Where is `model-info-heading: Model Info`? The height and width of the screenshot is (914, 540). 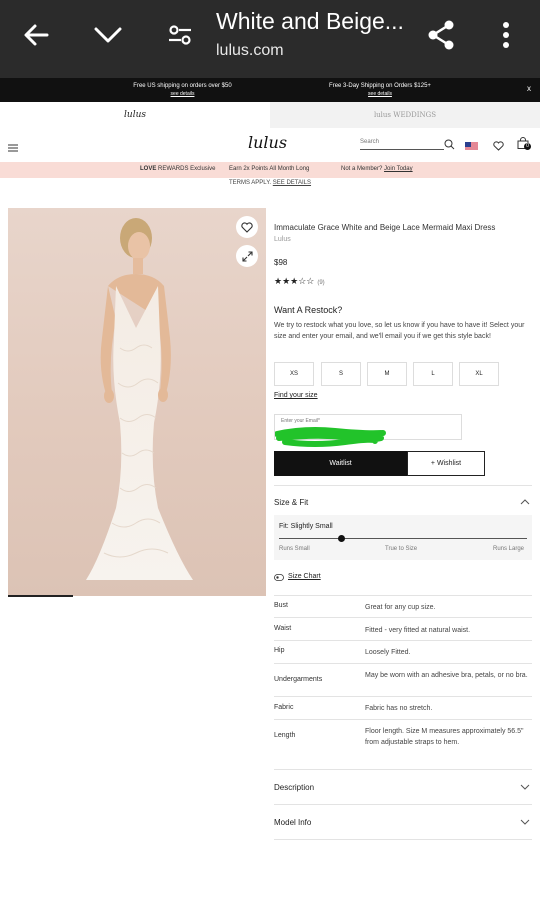 model-info-heading: Model Info is located at coordinates (292, 822).